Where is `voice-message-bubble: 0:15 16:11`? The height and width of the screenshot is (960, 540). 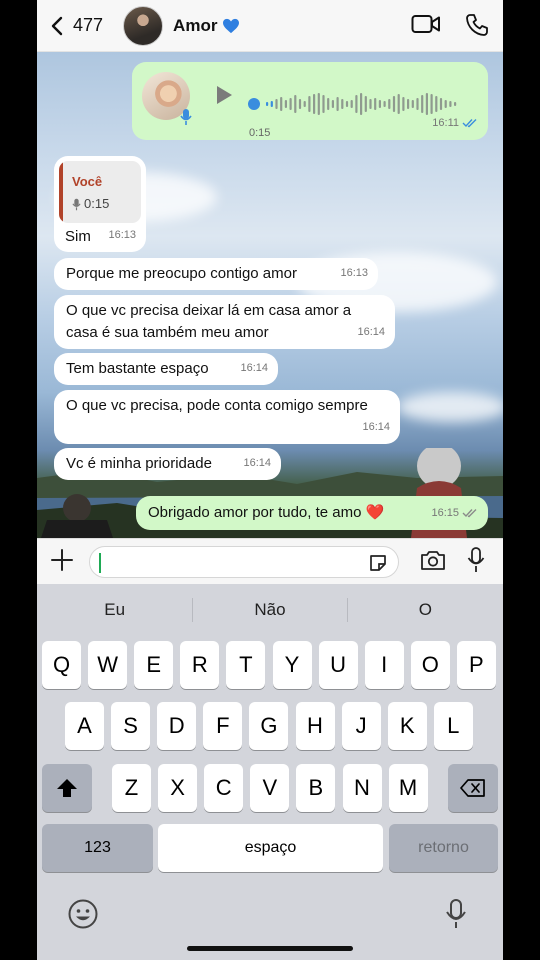 voice-message-bubble: 0:15 16:11 is located at coordinates (310, 101).